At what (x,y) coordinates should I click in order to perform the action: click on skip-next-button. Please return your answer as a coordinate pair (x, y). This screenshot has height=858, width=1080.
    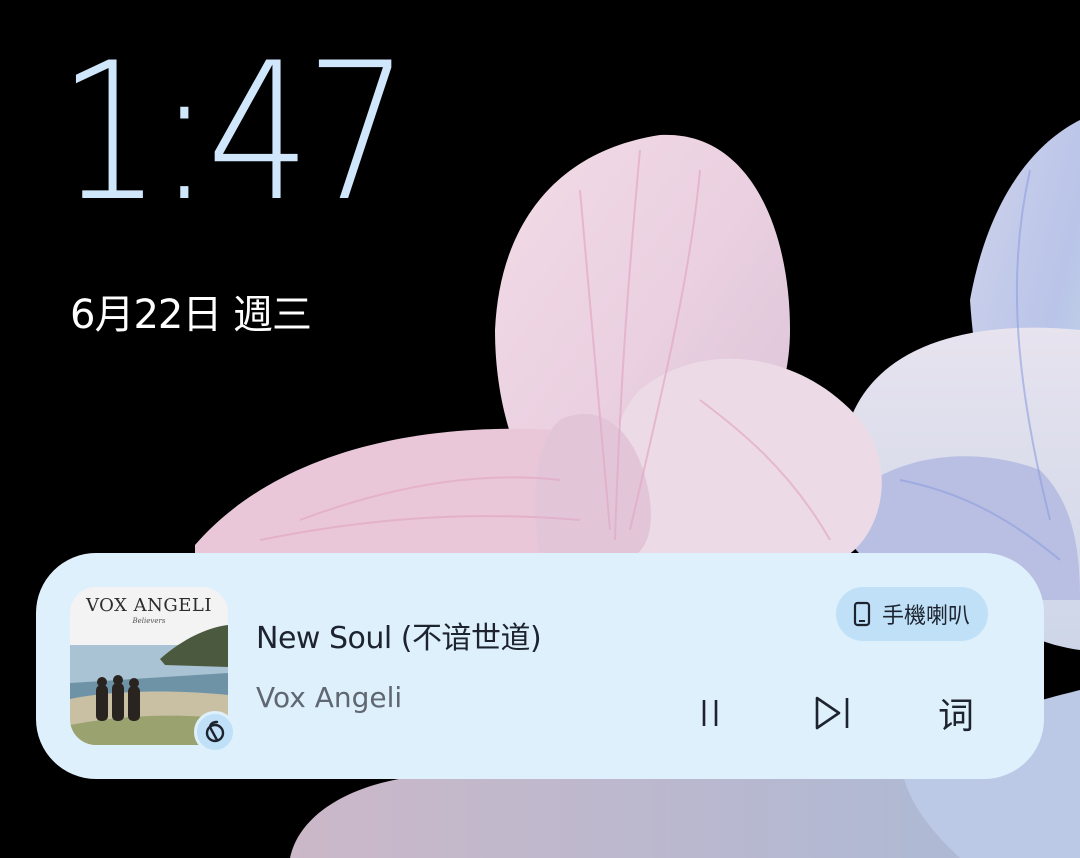
    Looking at the image, I should click on (832, 713).